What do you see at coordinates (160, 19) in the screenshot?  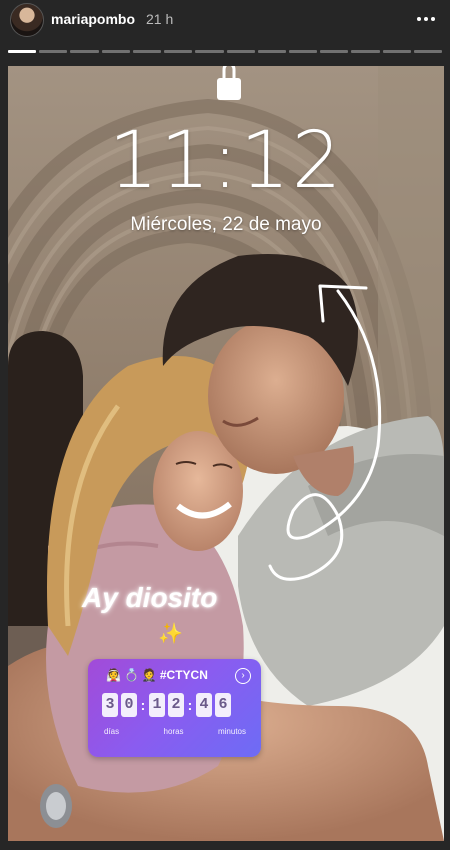 I see `timestamp: 21 h` at bounding box center [160, 19].